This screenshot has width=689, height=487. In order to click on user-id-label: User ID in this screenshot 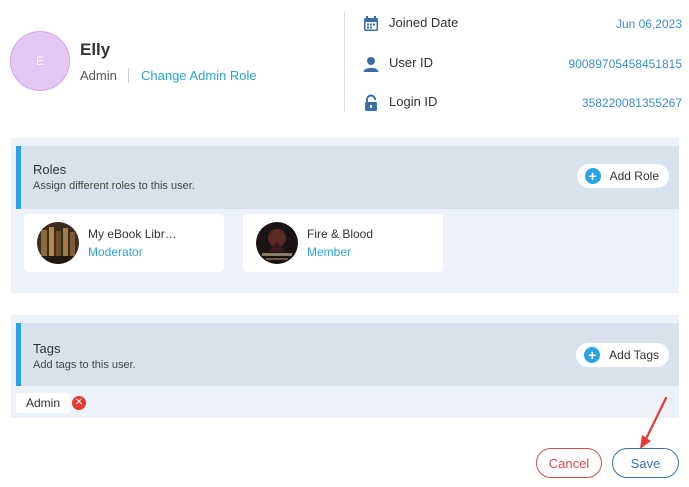, I will do `click(411, 62)`.